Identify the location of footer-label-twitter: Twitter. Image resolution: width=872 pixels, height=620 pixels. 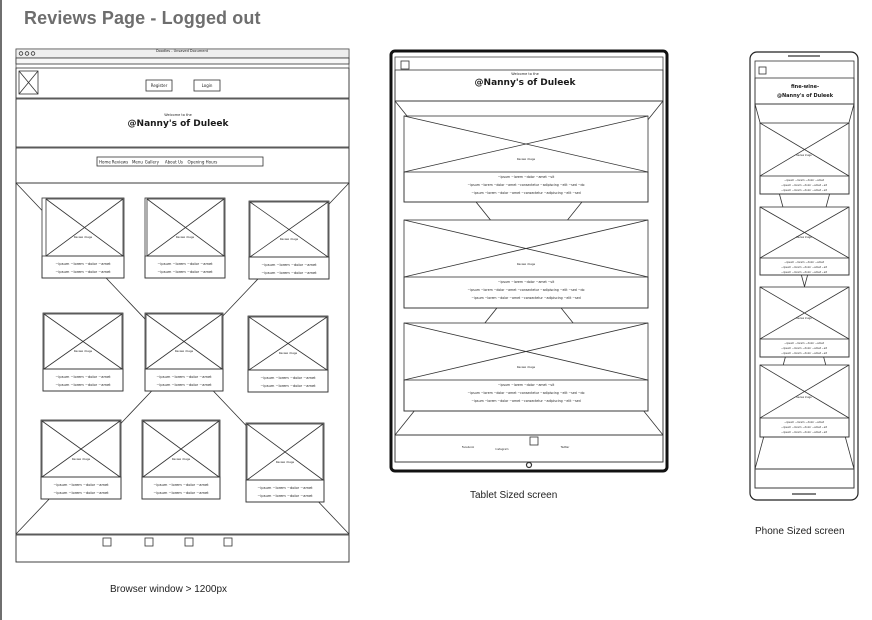
(566, 447).